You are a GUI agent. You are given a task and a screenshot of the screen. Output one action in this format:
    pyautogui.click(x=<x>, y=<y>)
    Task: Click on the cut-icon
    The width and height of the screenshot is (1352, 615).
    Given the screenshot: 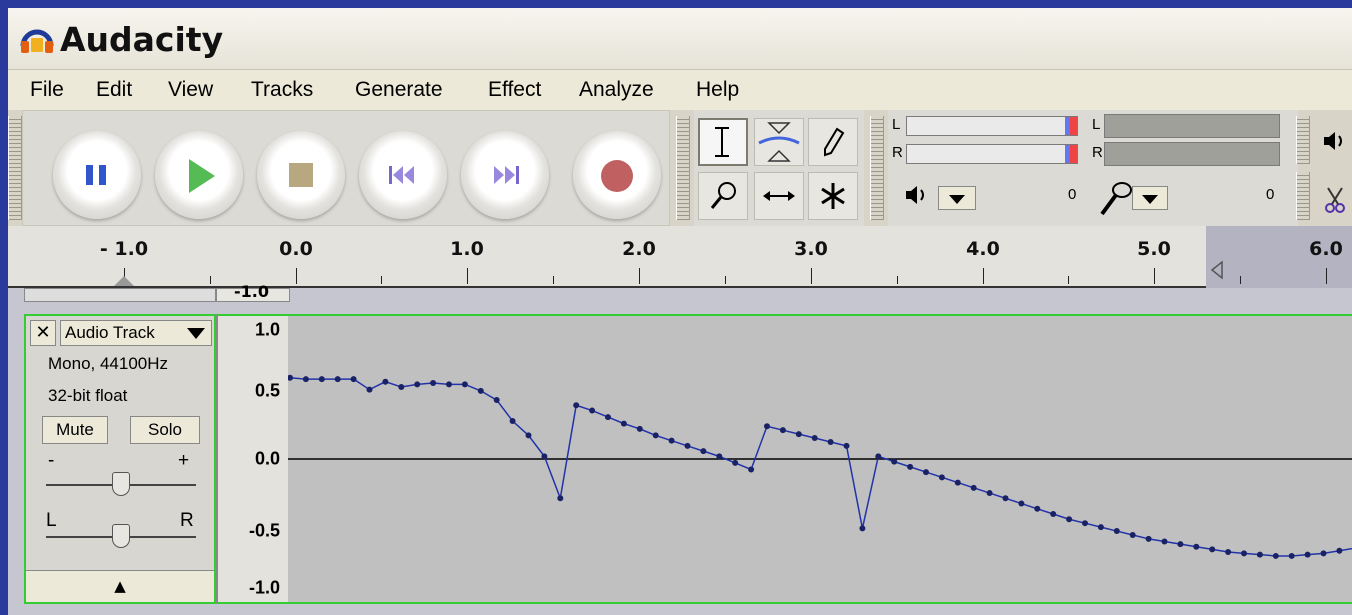 What is the action you would take?
    pyautogui.click(x=1336, y=199)
    